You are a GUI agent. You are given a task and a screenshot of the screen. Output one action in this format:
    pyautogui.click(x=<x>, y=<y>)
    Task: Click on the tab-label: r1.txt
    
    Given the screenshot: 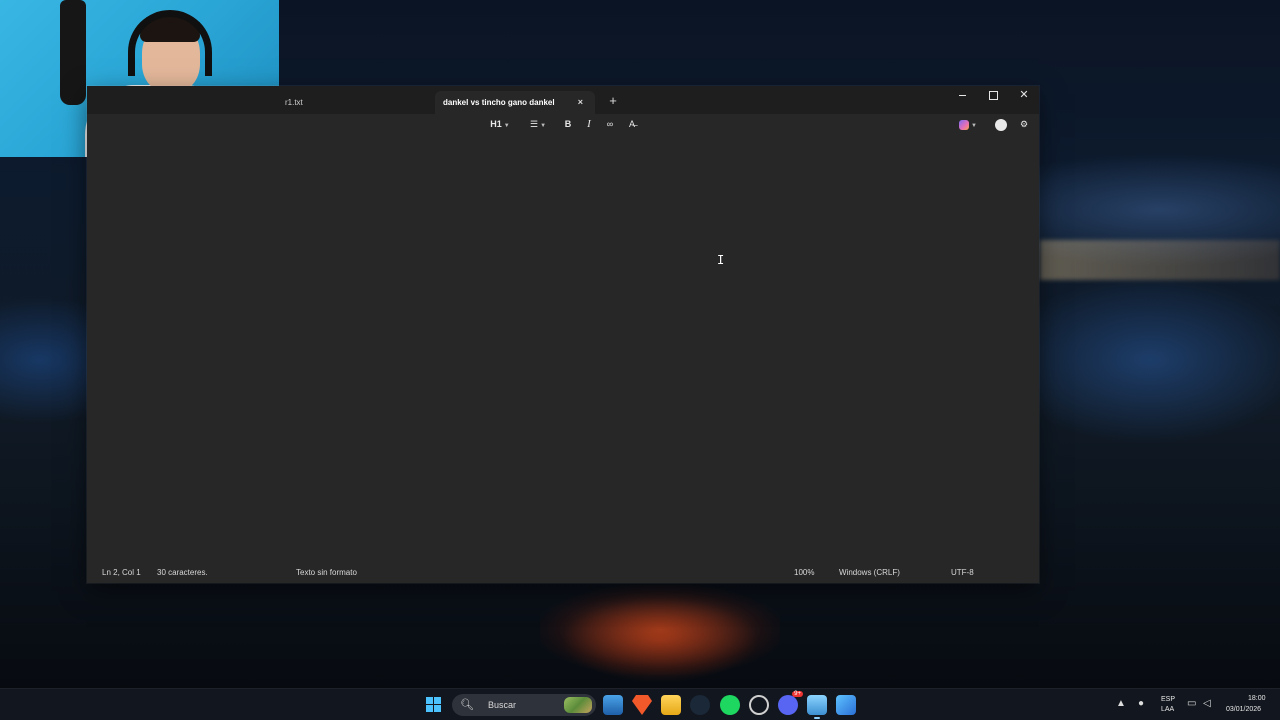 What is the action you would take?
    pyautogui.click(x=294, y=102)
    